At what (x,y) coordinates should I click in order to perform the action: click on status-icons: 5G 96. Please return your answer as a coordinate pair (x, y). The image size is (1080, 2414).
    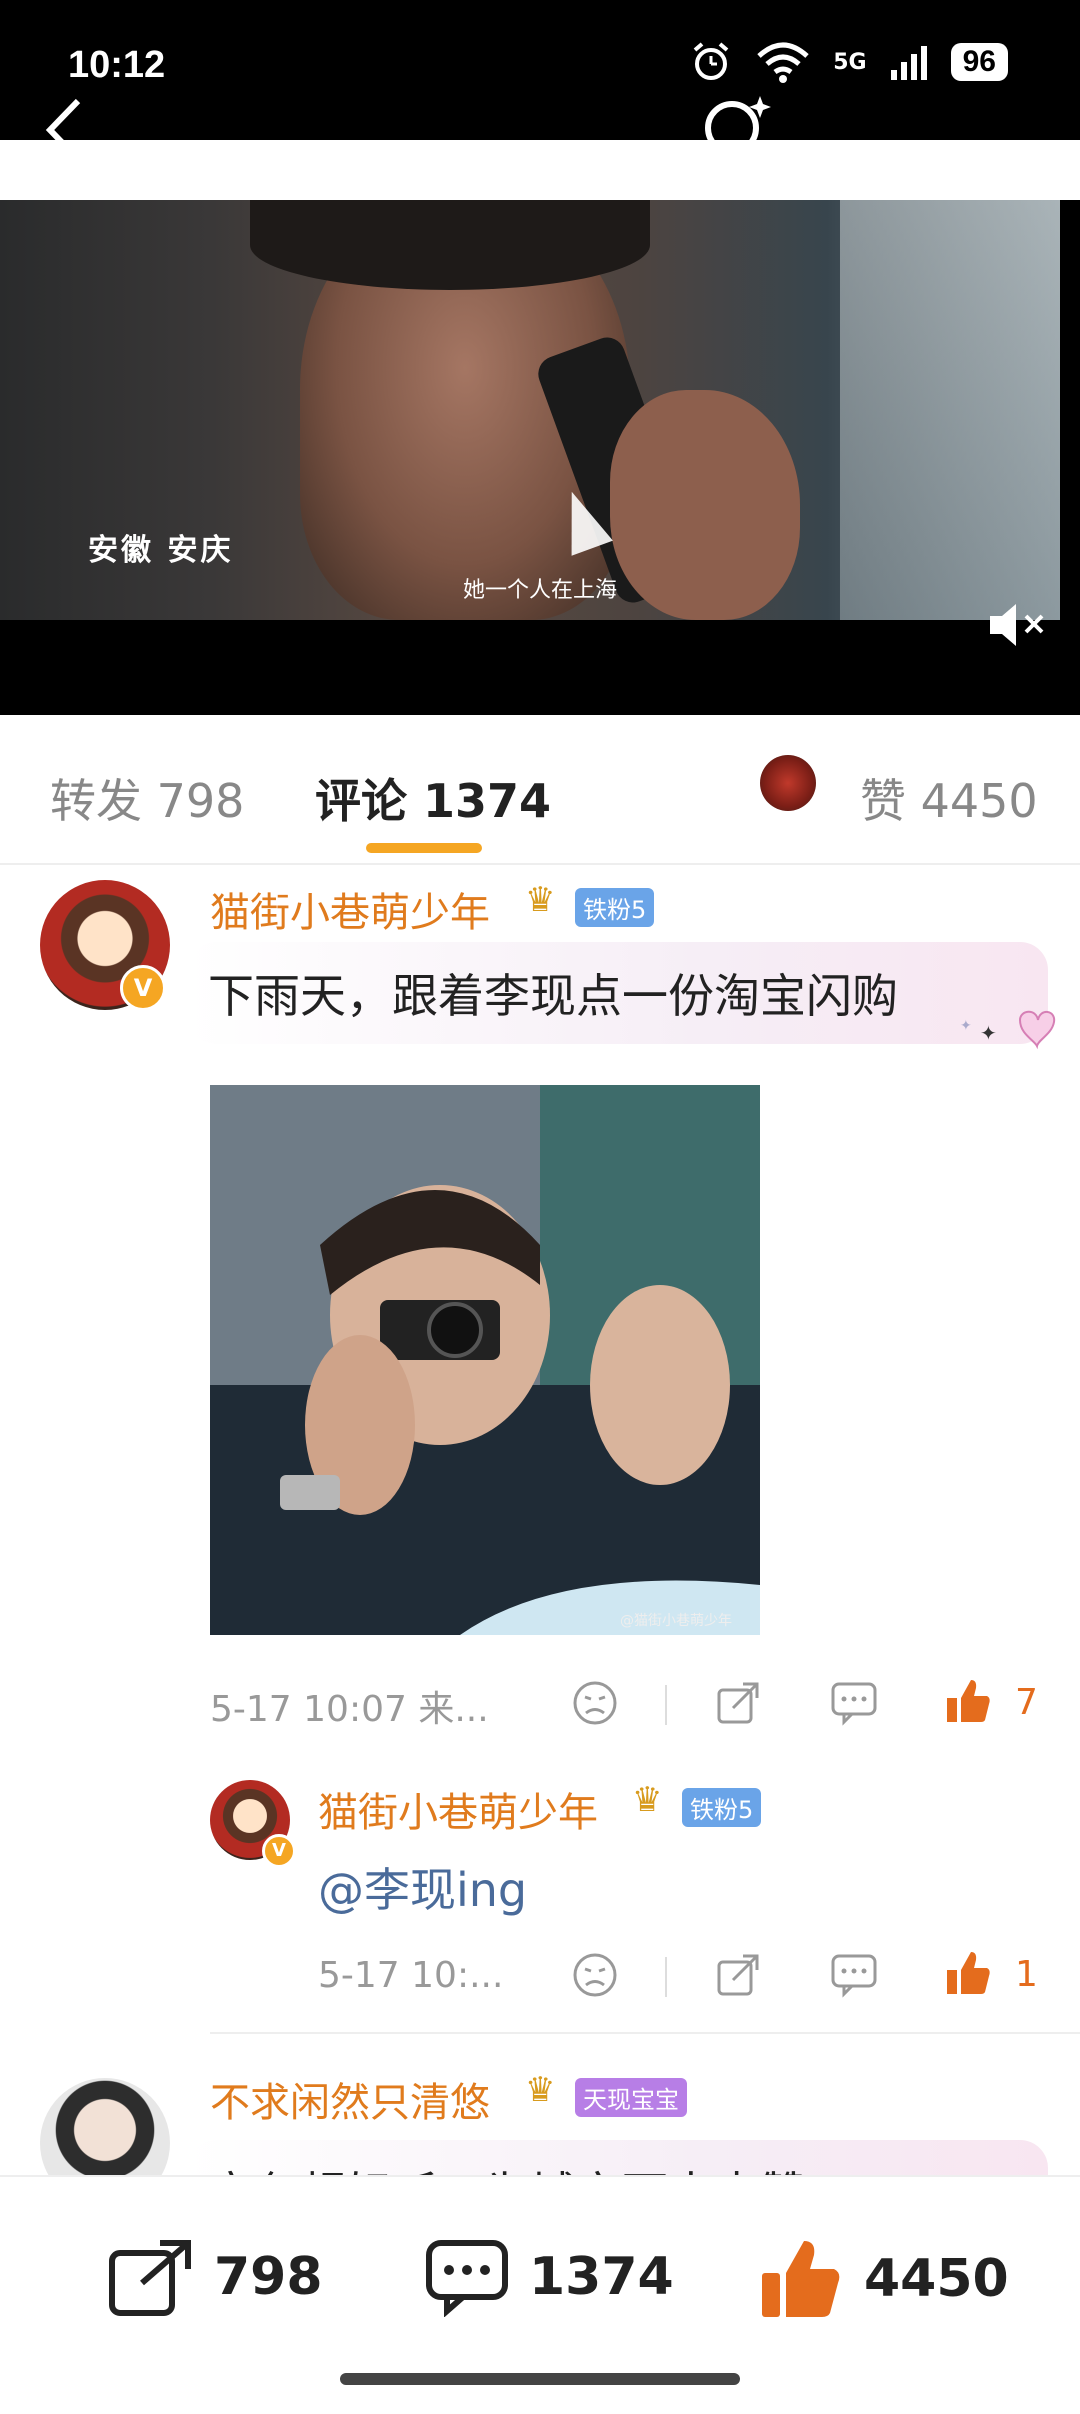
    Looking at the image, I should click on (848, 62).